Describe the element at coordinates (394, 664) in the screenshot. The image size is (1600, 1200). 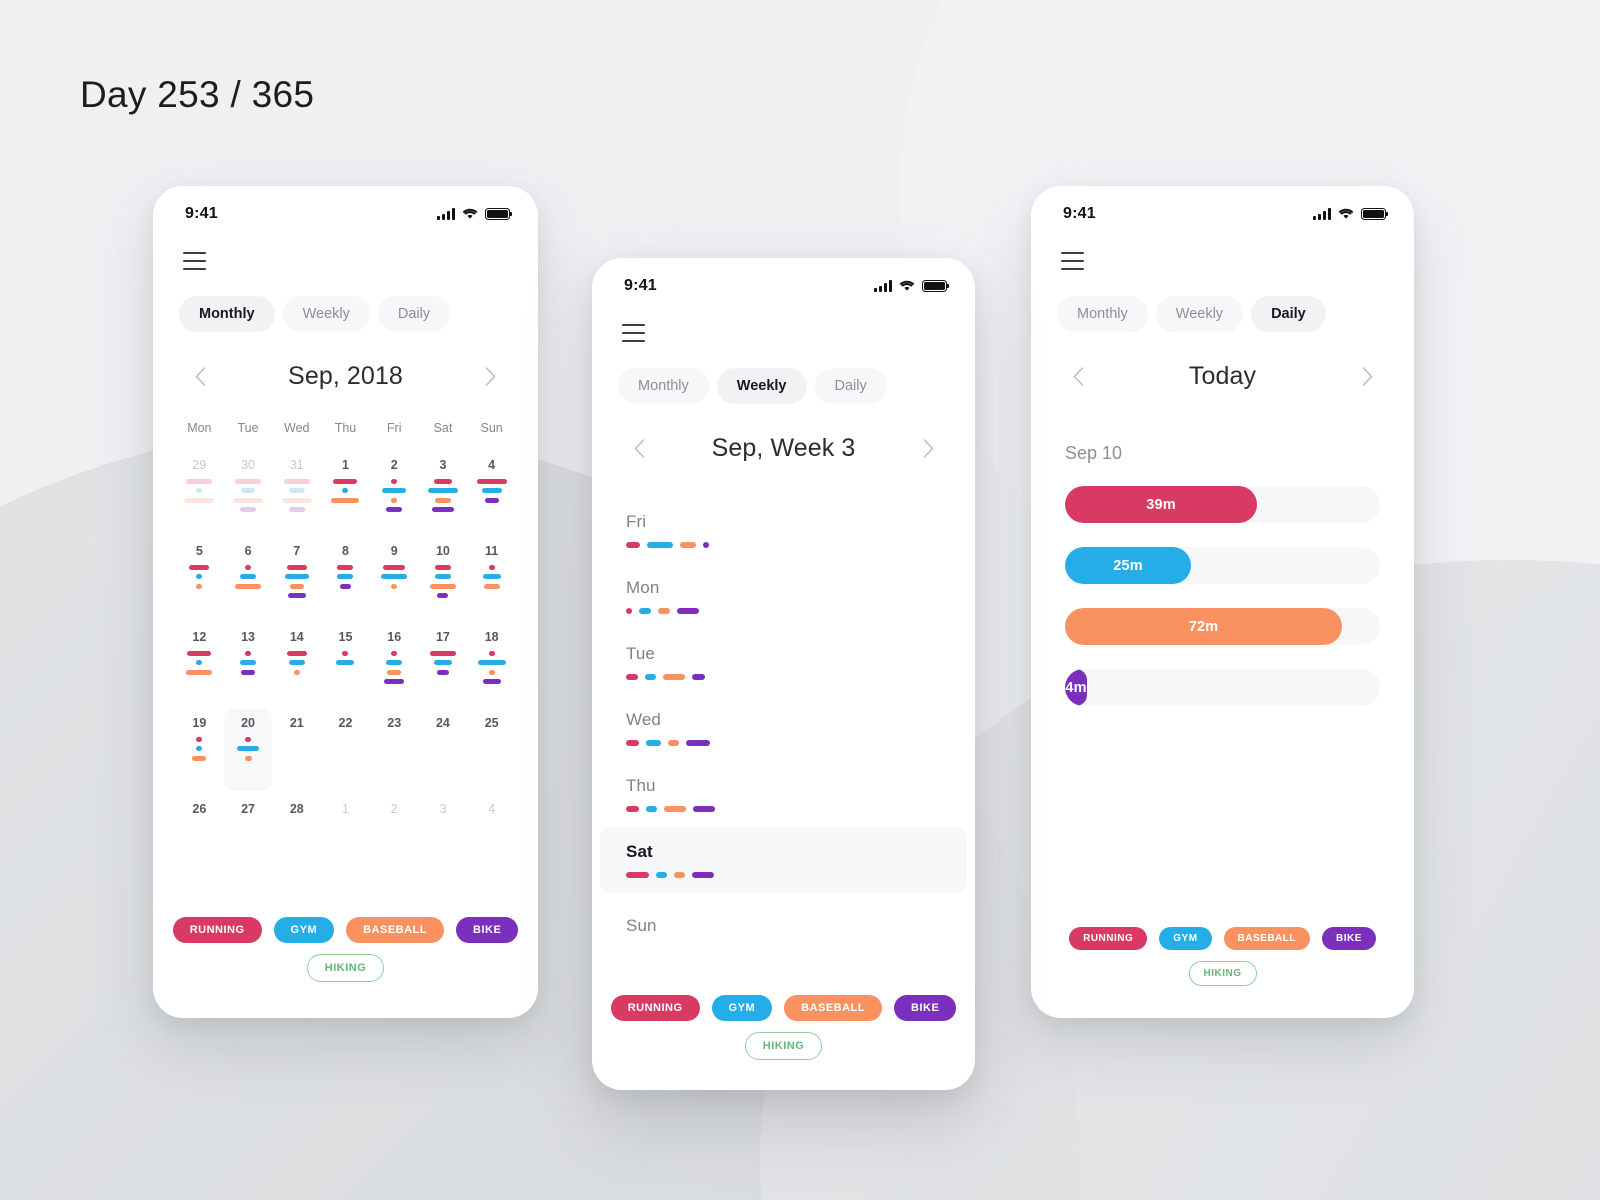
I see `calendar-day: 16` at that location.